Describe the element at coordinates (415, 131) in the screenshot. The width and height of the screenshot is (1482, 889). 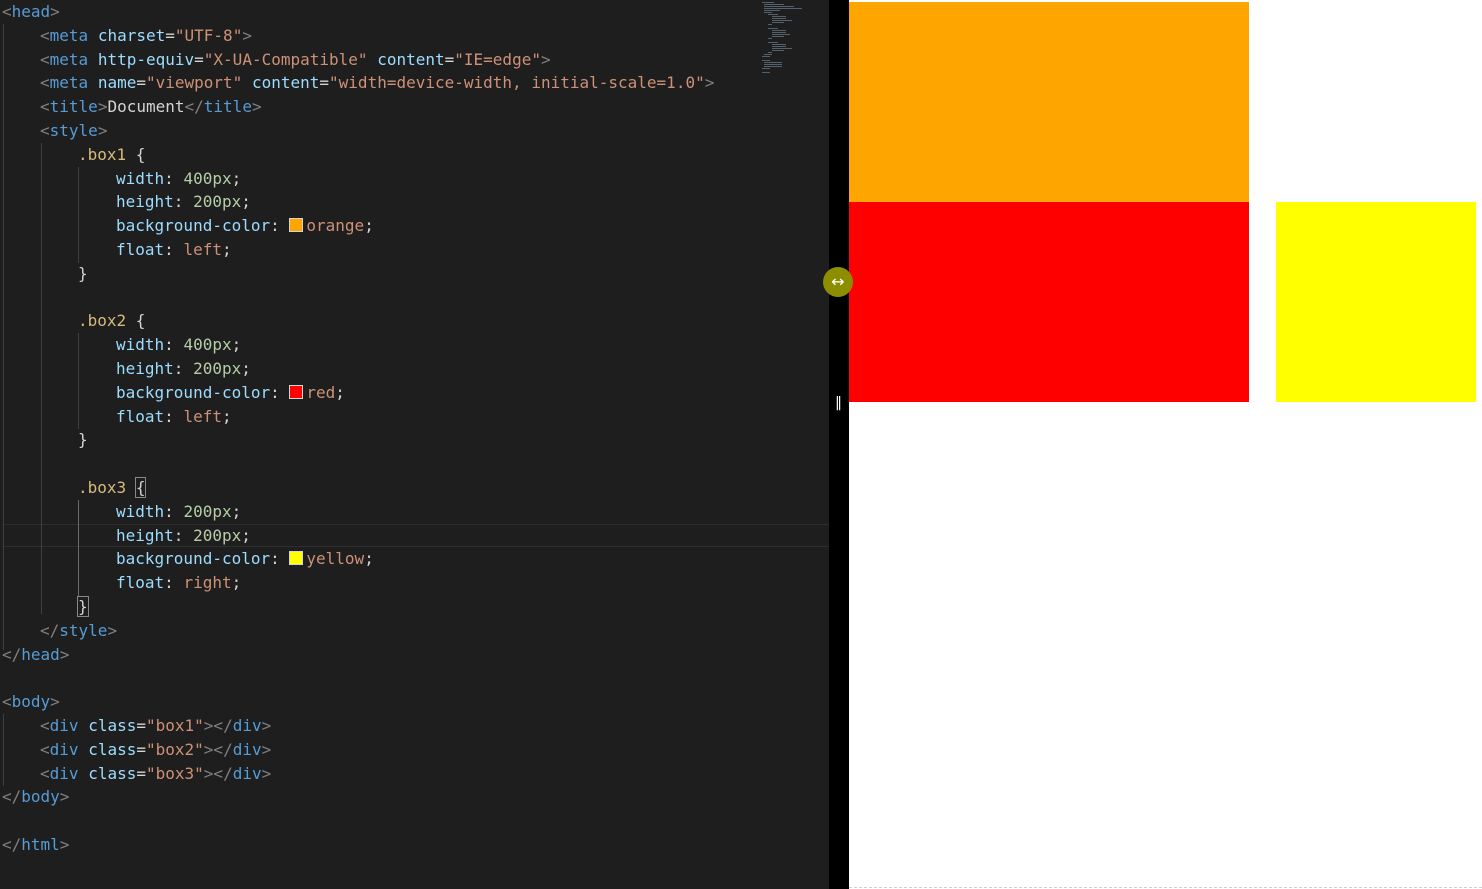
I see `code-line: <style>` at that location.